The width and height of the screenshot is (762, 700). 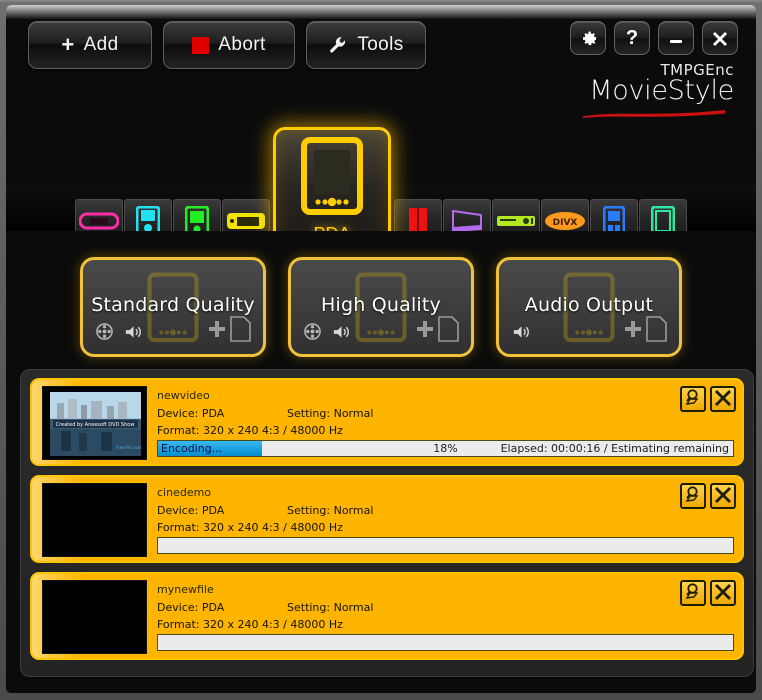 I want to click on title-bar-gloss, so click(x=381, y=12).